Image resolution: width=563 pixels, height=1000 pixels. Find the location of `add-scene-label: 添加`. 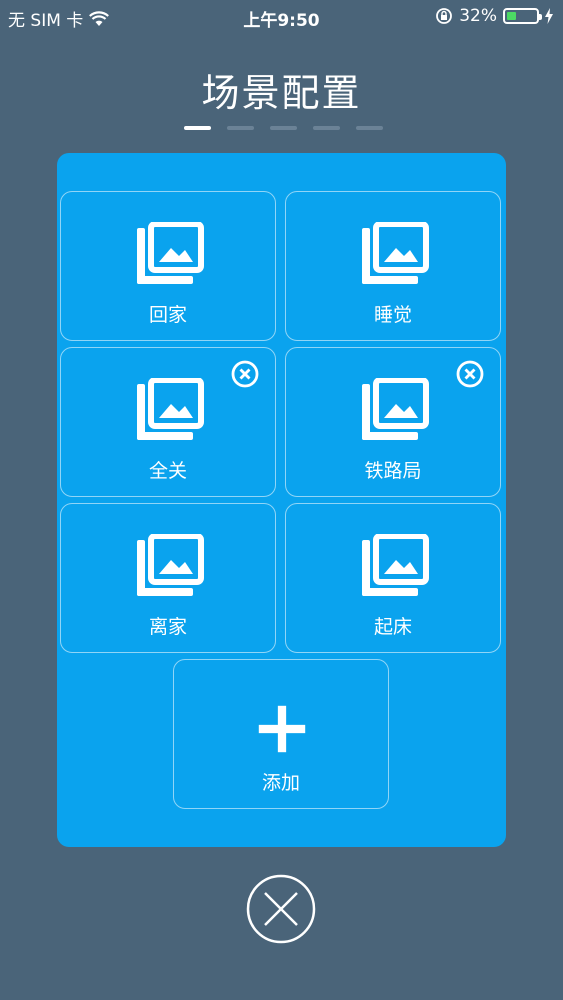

add-scene-label: 添加 is located at coordinates (280, 783).